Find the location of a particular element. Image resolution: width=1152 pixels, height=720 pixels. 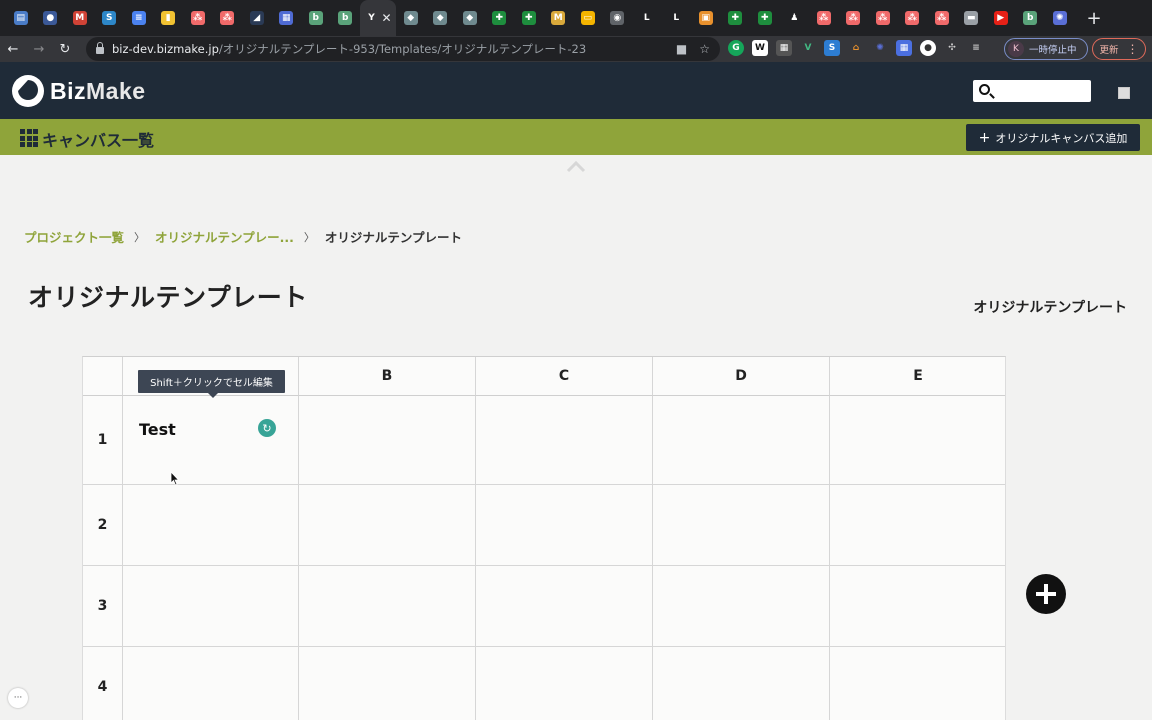

chevron-up-icon is located at coordinates (576, 166).